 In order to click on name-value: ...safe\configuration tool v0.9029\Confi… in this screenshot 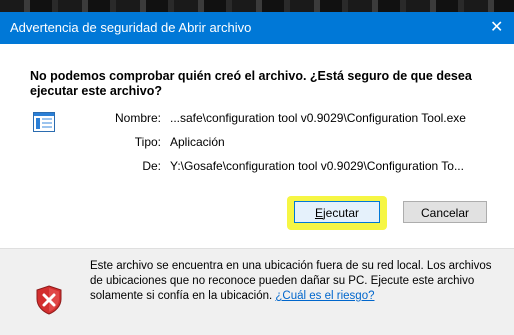, I will do `click(318, 118)`.